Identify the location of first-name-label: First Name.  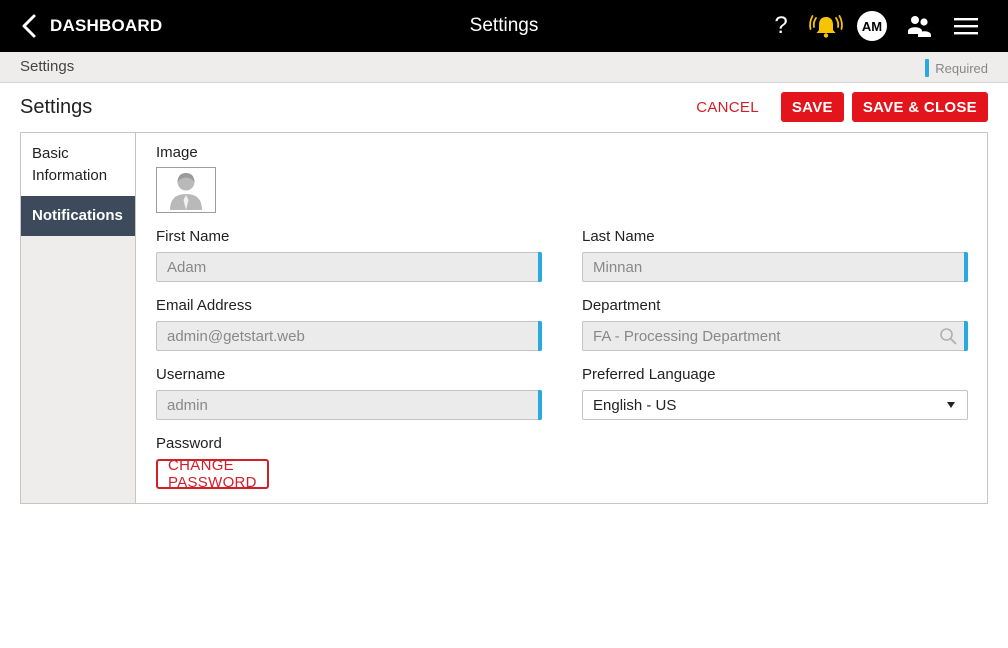
(193, 236).